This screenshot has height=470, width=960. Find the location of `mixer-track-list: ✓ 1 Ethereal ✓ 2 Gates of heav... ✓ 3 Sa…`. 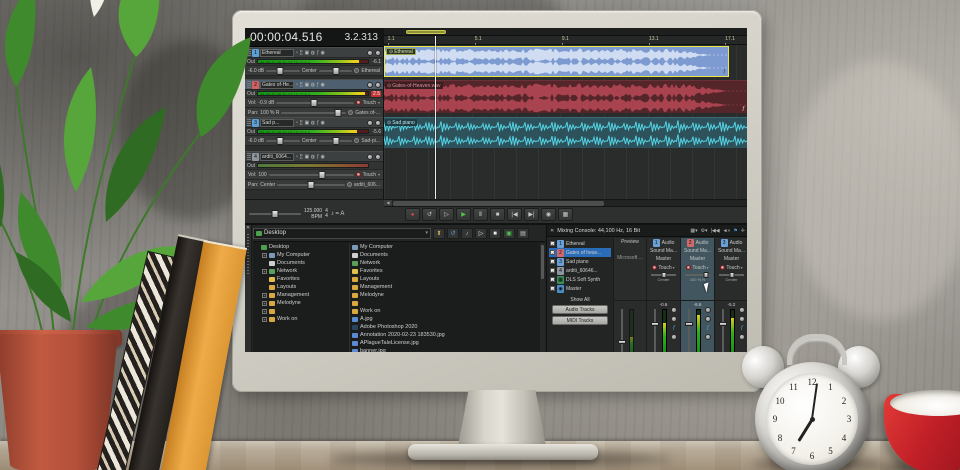

mixer-track-list: ✓ 1 Ethereal ✓ 2 Gates of heav... ✓ 3 Sa… is located at coordinates (580, 266).